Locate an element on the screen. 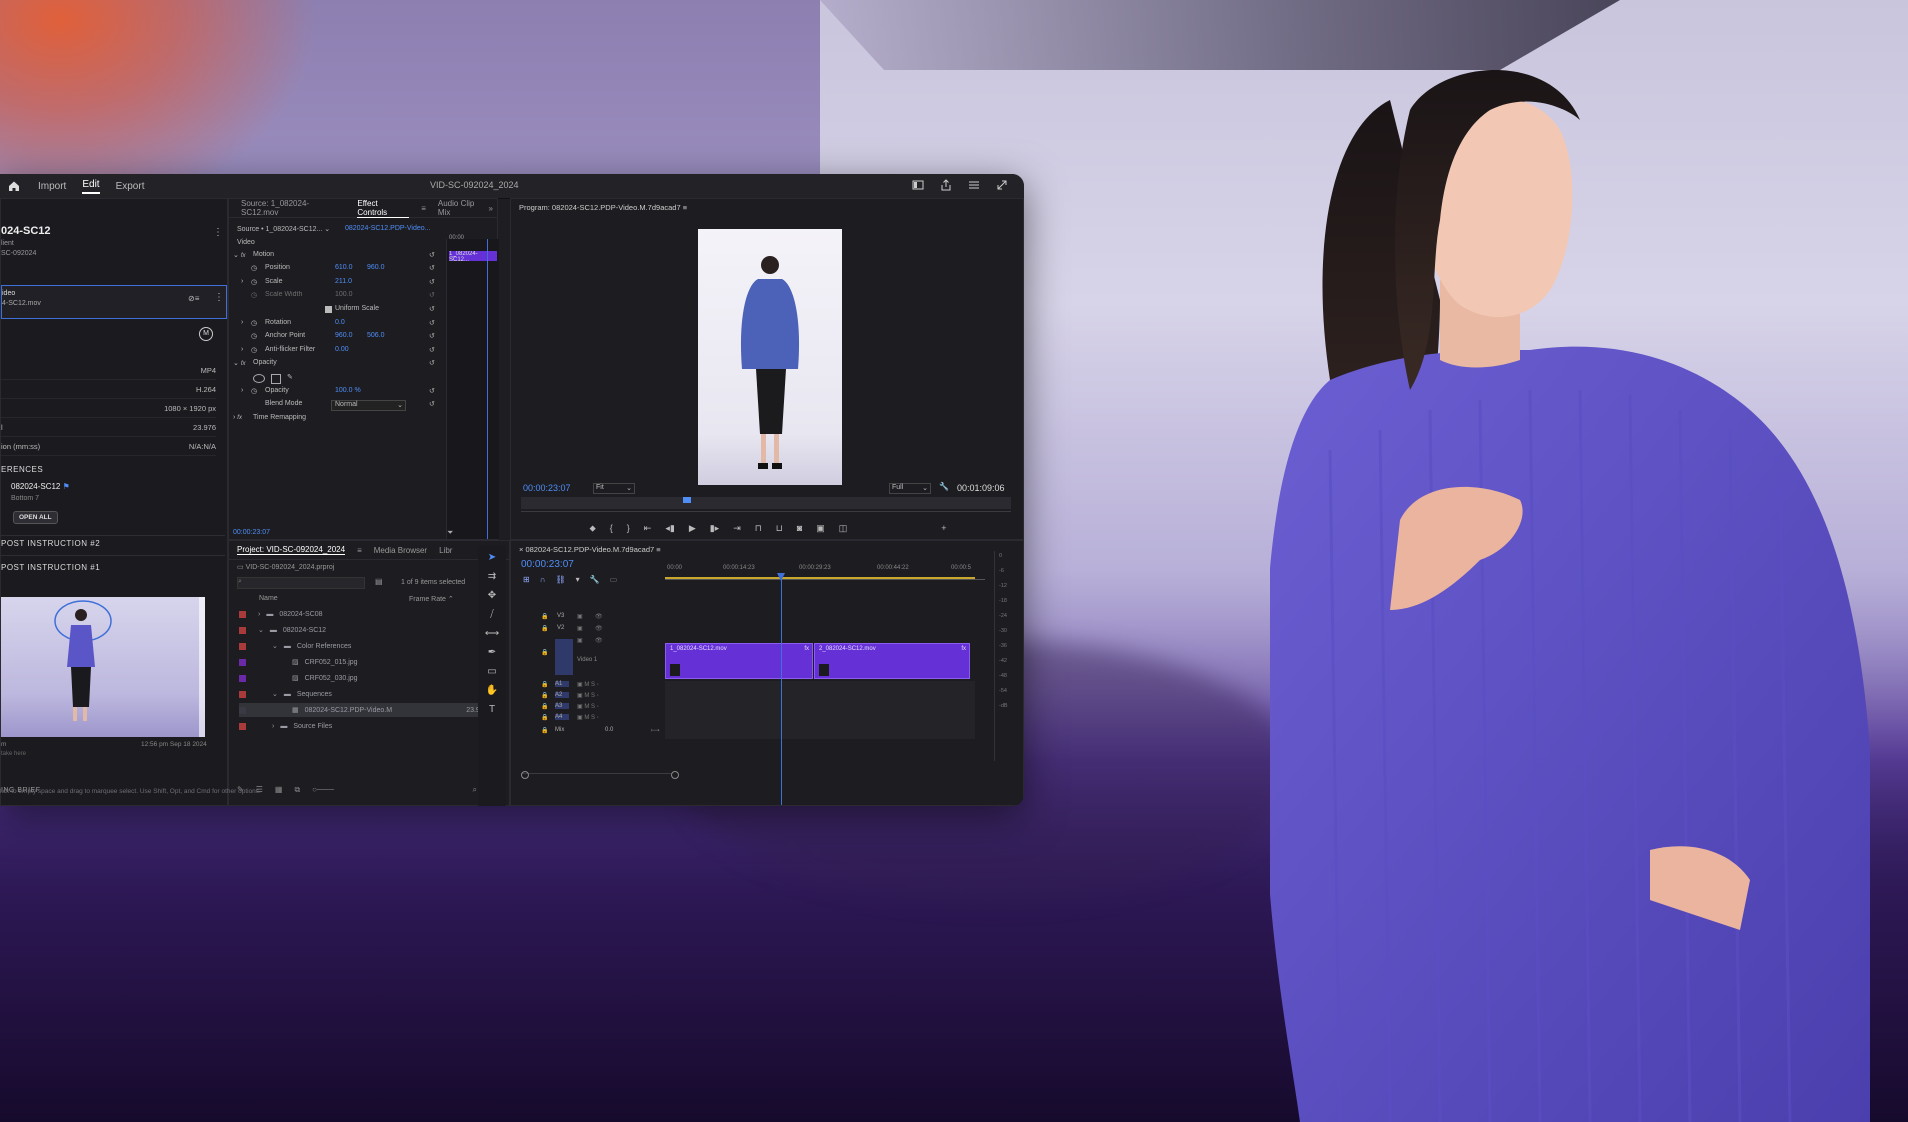 The height and width of the screenshot is (1122, 1908). fx-blend-mode-row: Blend Mode Normal ⌄ ↺ is located at coordinates (332, 406).